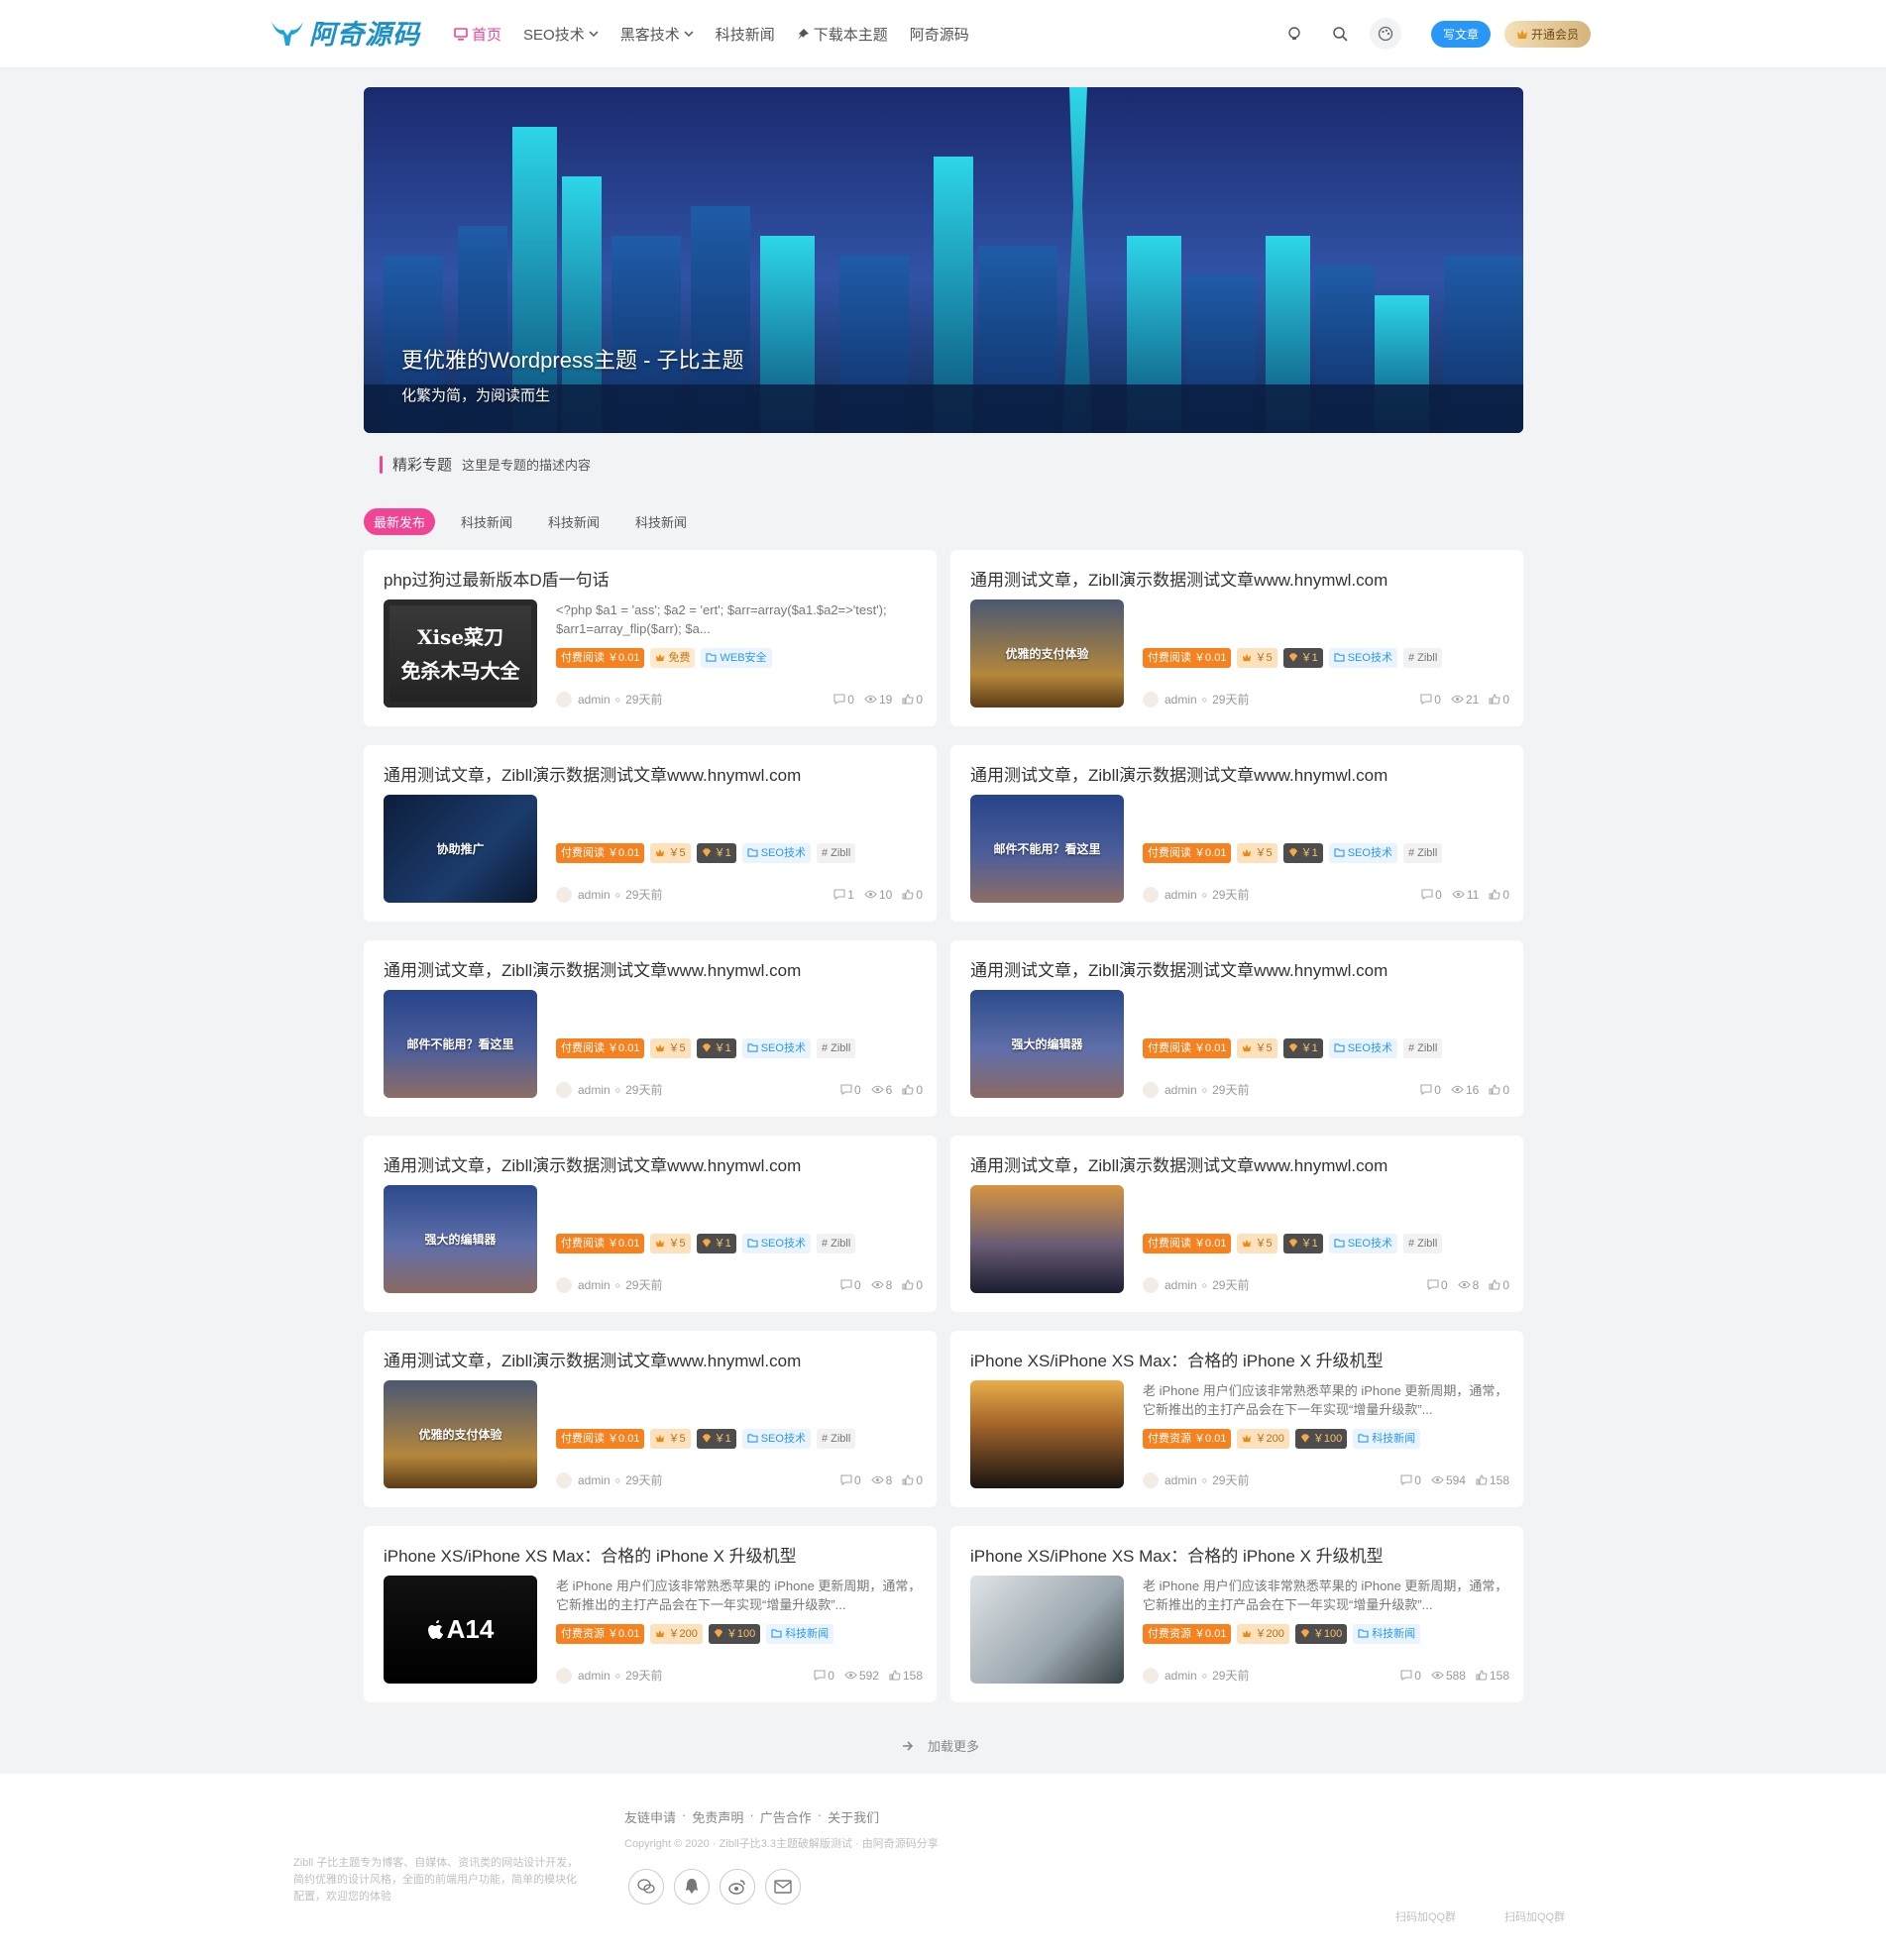 The width and height of the screenshot is (1886, 1960). Describe the element at coordinates (853, 1816) in the screenshot. I see `footer-link-about: 关于我们` at that location.